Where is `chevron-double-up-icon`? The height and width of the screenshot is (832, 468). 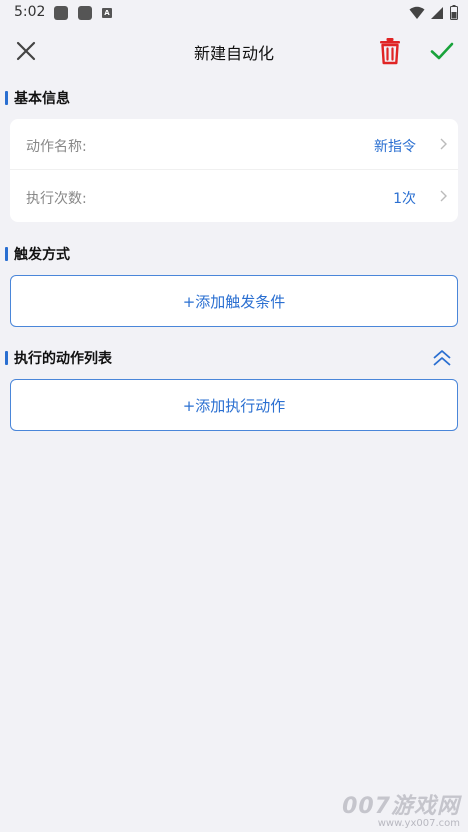
chevron-double-up-icon is located at coordinates (442, 358).